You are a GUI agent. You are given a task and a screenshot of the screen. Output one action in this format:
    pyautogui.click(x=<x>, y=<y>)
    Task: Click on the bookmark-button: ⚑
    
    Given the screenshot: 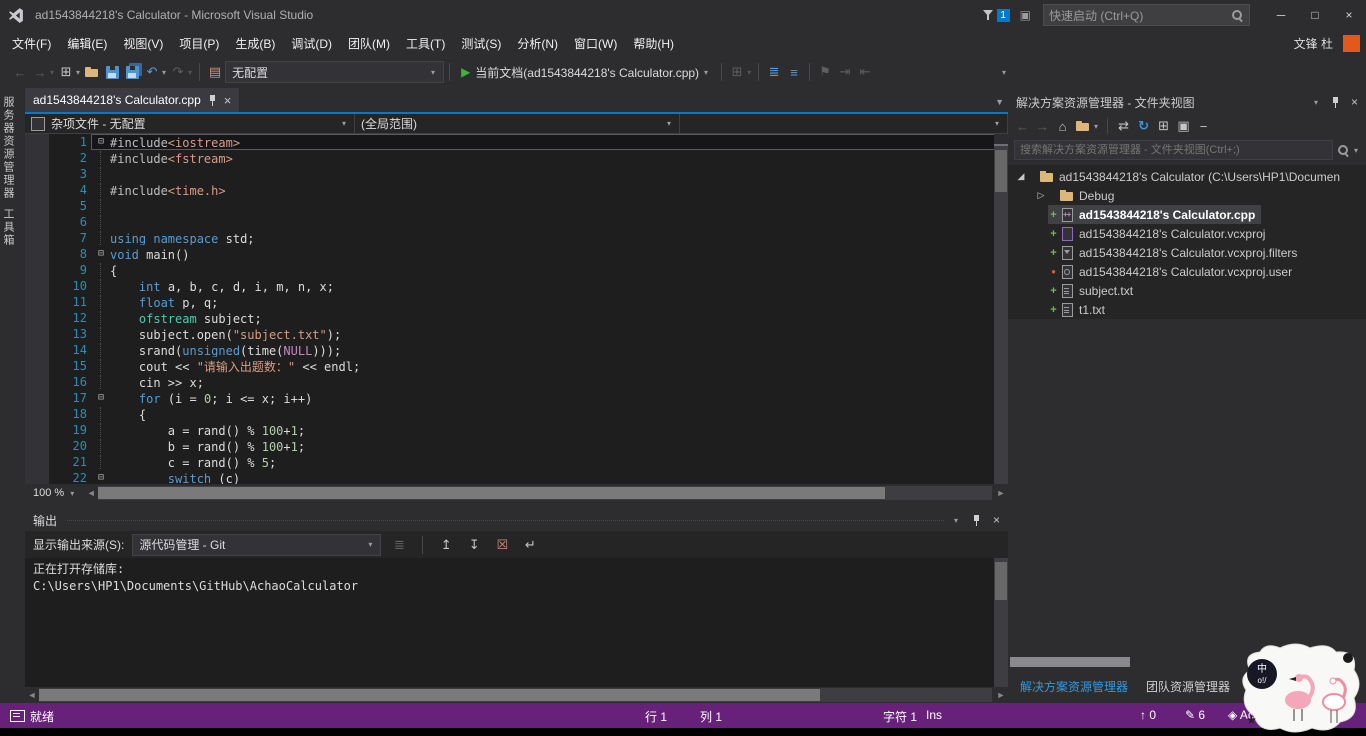 What is the action you would take?
    pyautogui.click(x=825, y=72)
    